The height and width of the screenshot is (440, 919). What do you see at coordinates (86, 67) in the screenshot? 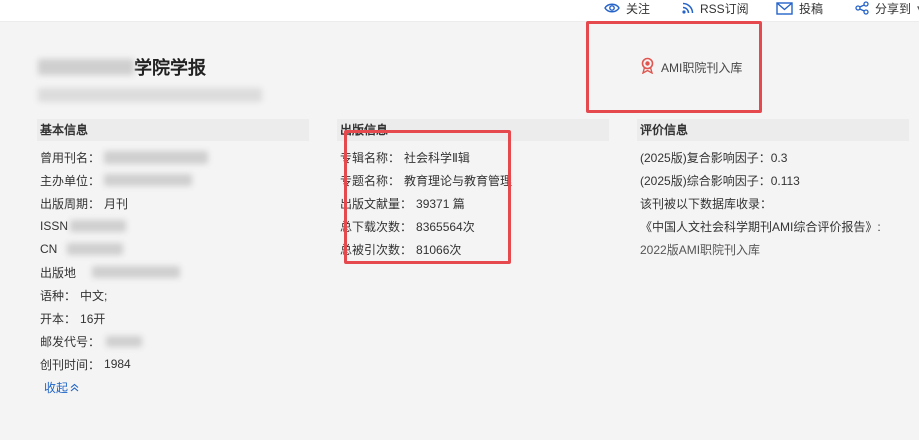
I see `redacted-title-prefix` at bounding box center [86, 67].